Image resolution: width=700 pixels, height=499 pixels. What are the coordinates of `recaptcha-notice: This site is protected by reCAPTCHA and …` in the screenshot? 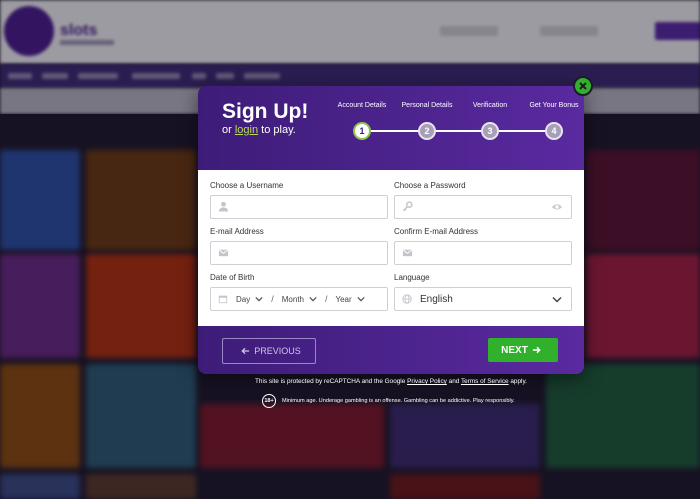 It's located at (391, 381).